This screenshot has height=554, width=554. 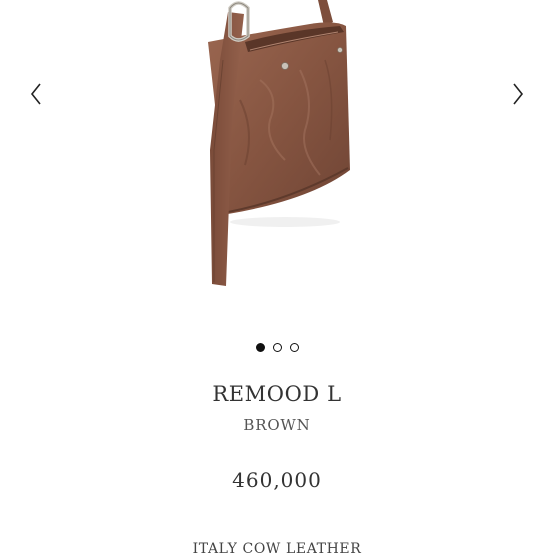 I want to click on carousel-next-button, so click(x=518, y=94).